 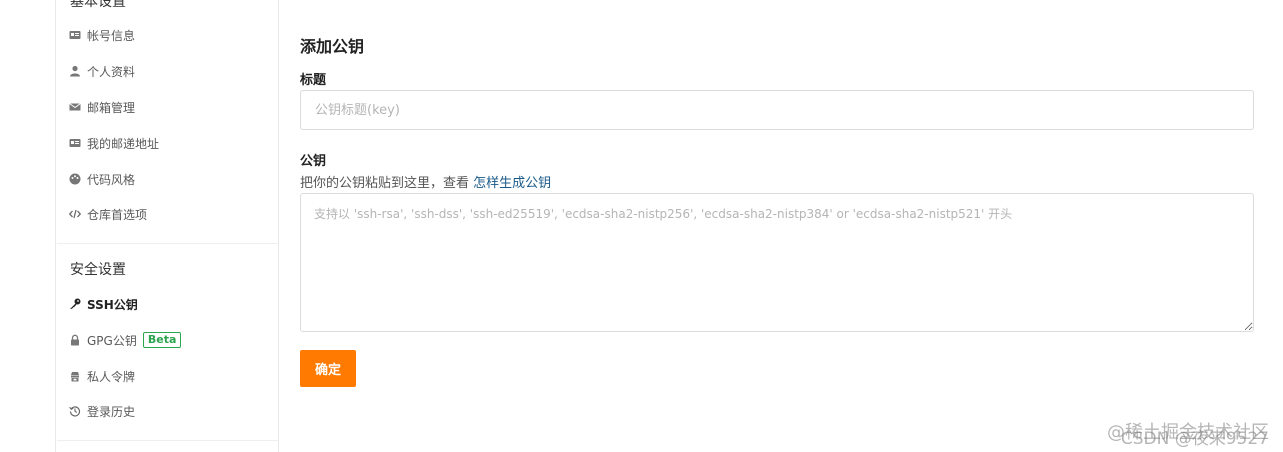 I want to click on sidebar-item-gpg-keys: GPG公钥 Beta, so click(x=125, y=340).